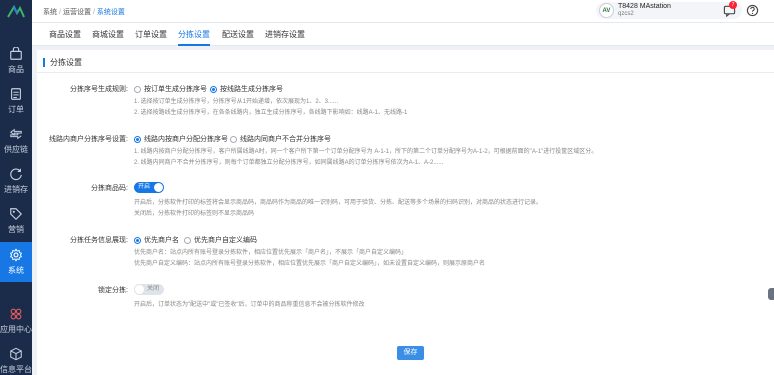  I want to click on sidebar-item-orders: 订单, so click(16, 101).